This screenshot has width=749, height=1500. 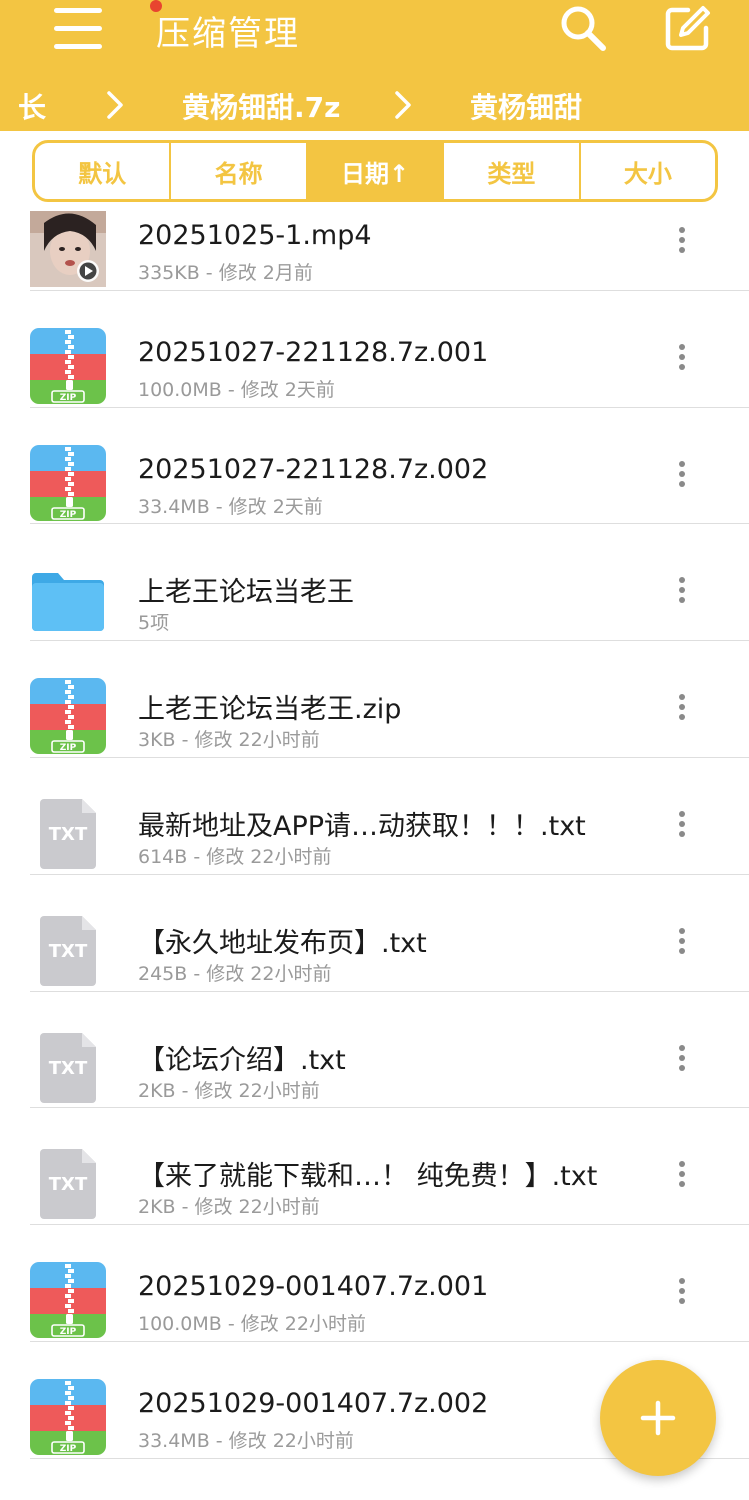 I want to click on edit-icon, so click(x=688, y=28).